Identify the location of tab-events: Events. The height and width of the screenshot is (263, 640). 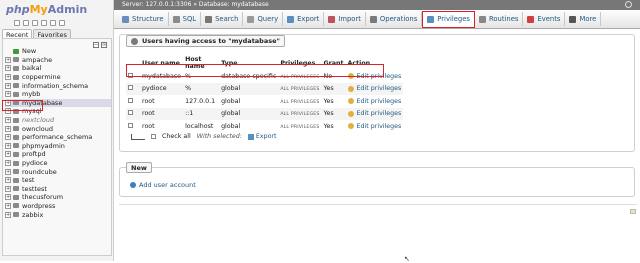
(544, 19).